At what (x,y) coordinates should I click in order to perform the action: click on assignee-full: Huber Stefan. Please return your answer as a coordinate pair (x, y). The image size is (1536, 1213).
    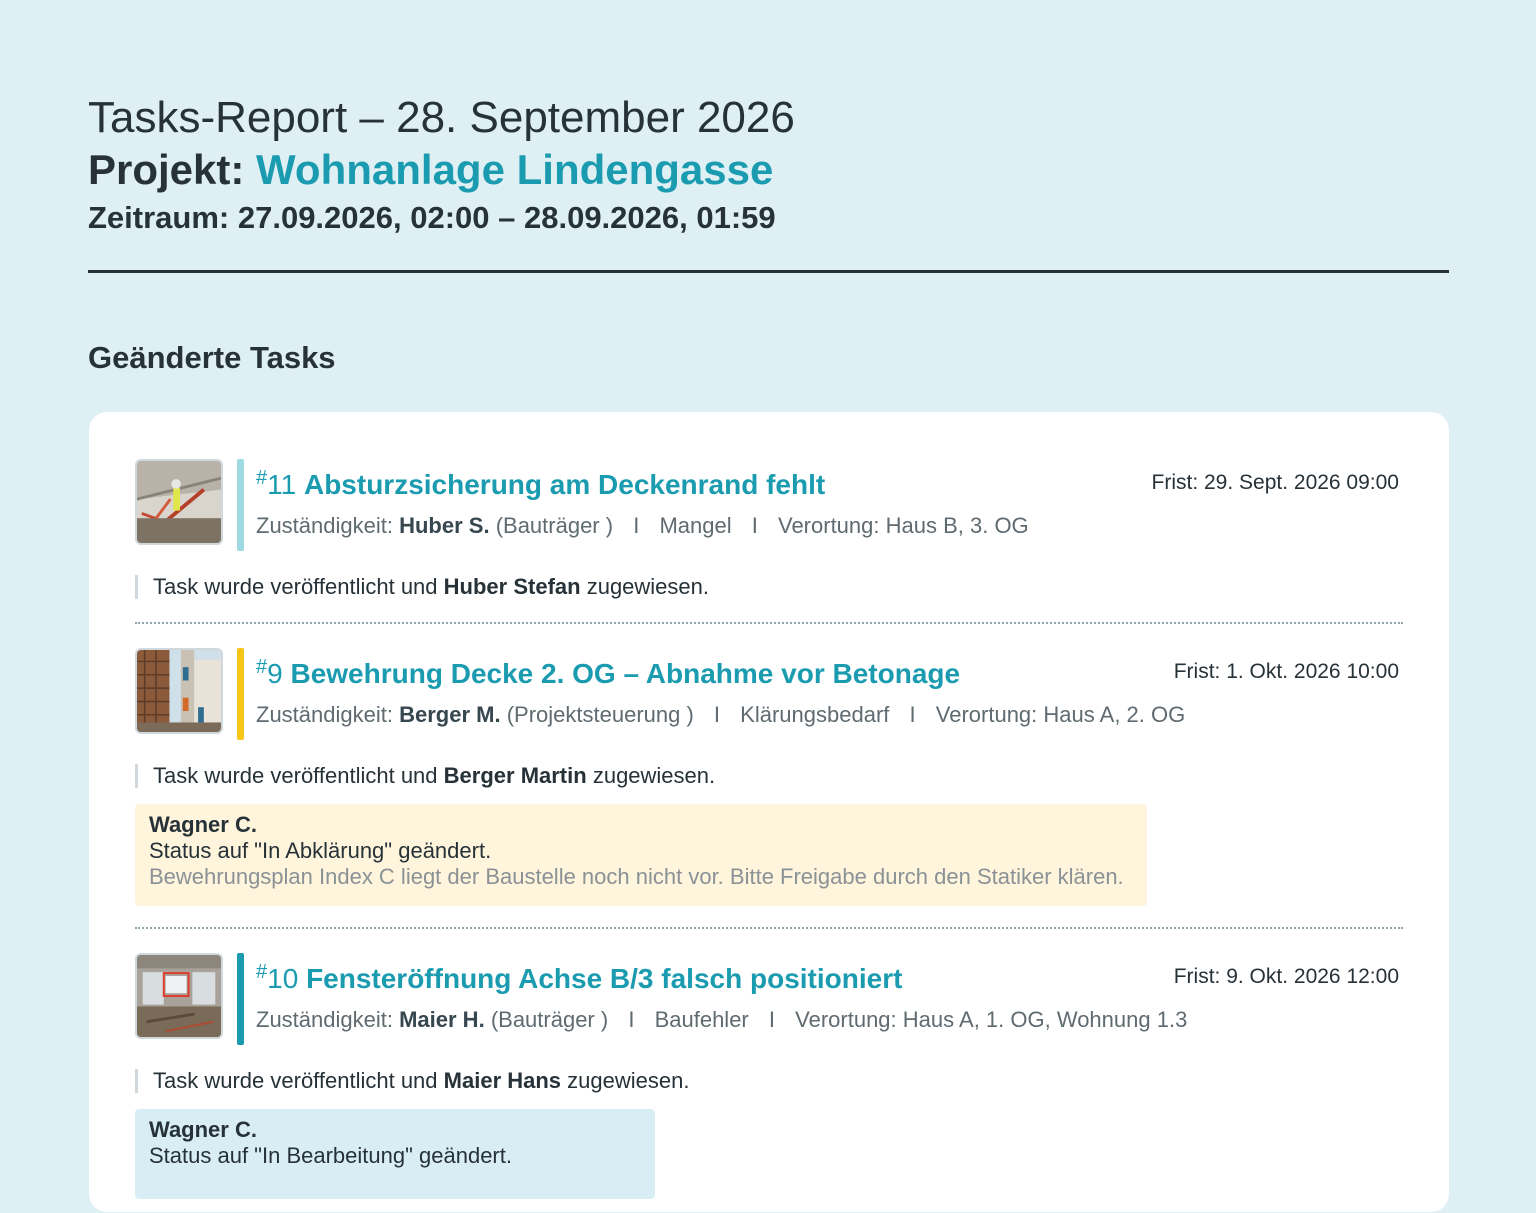
    Looking at the image, I should click on (512, 586).